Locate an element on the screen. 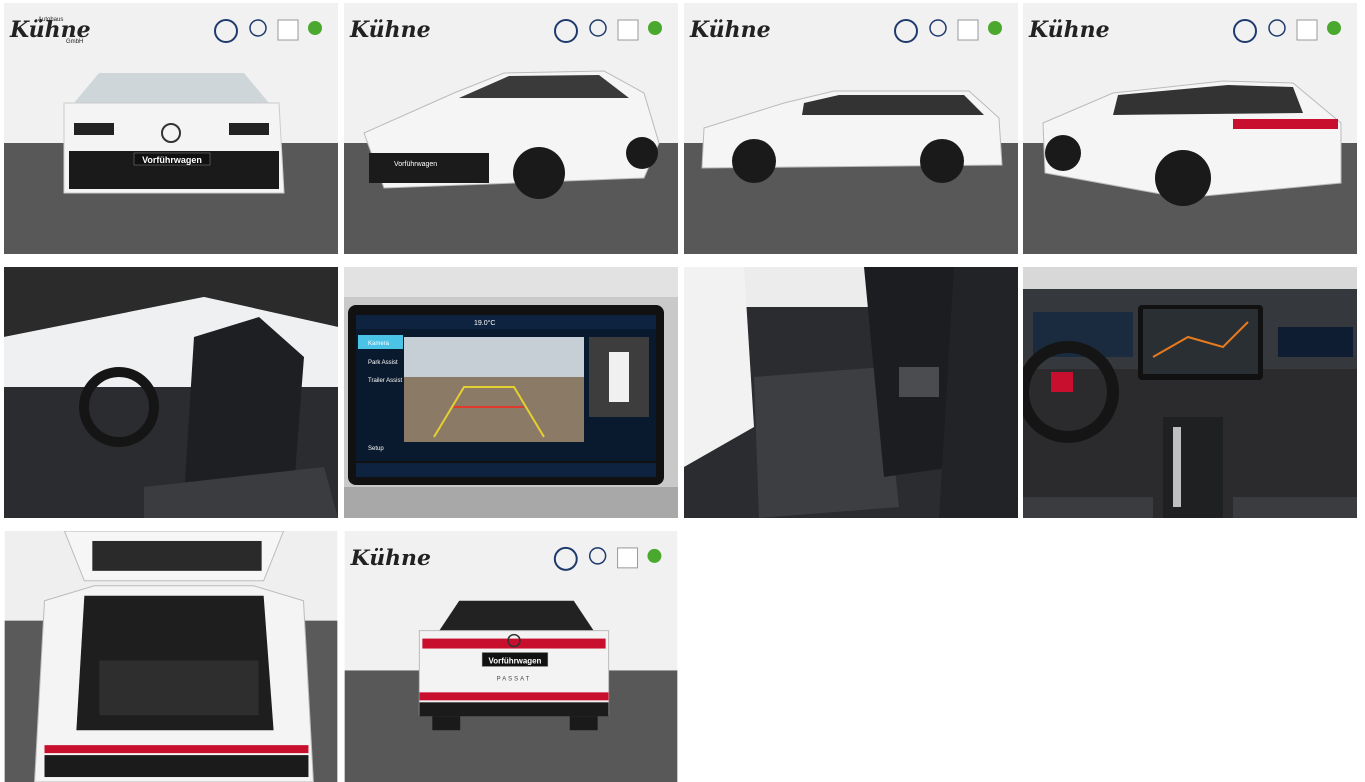 Image resolution: width=1365 pixels, height=782 pixels. gallery-image-side: Kühne is located at coordinates (851, 128).